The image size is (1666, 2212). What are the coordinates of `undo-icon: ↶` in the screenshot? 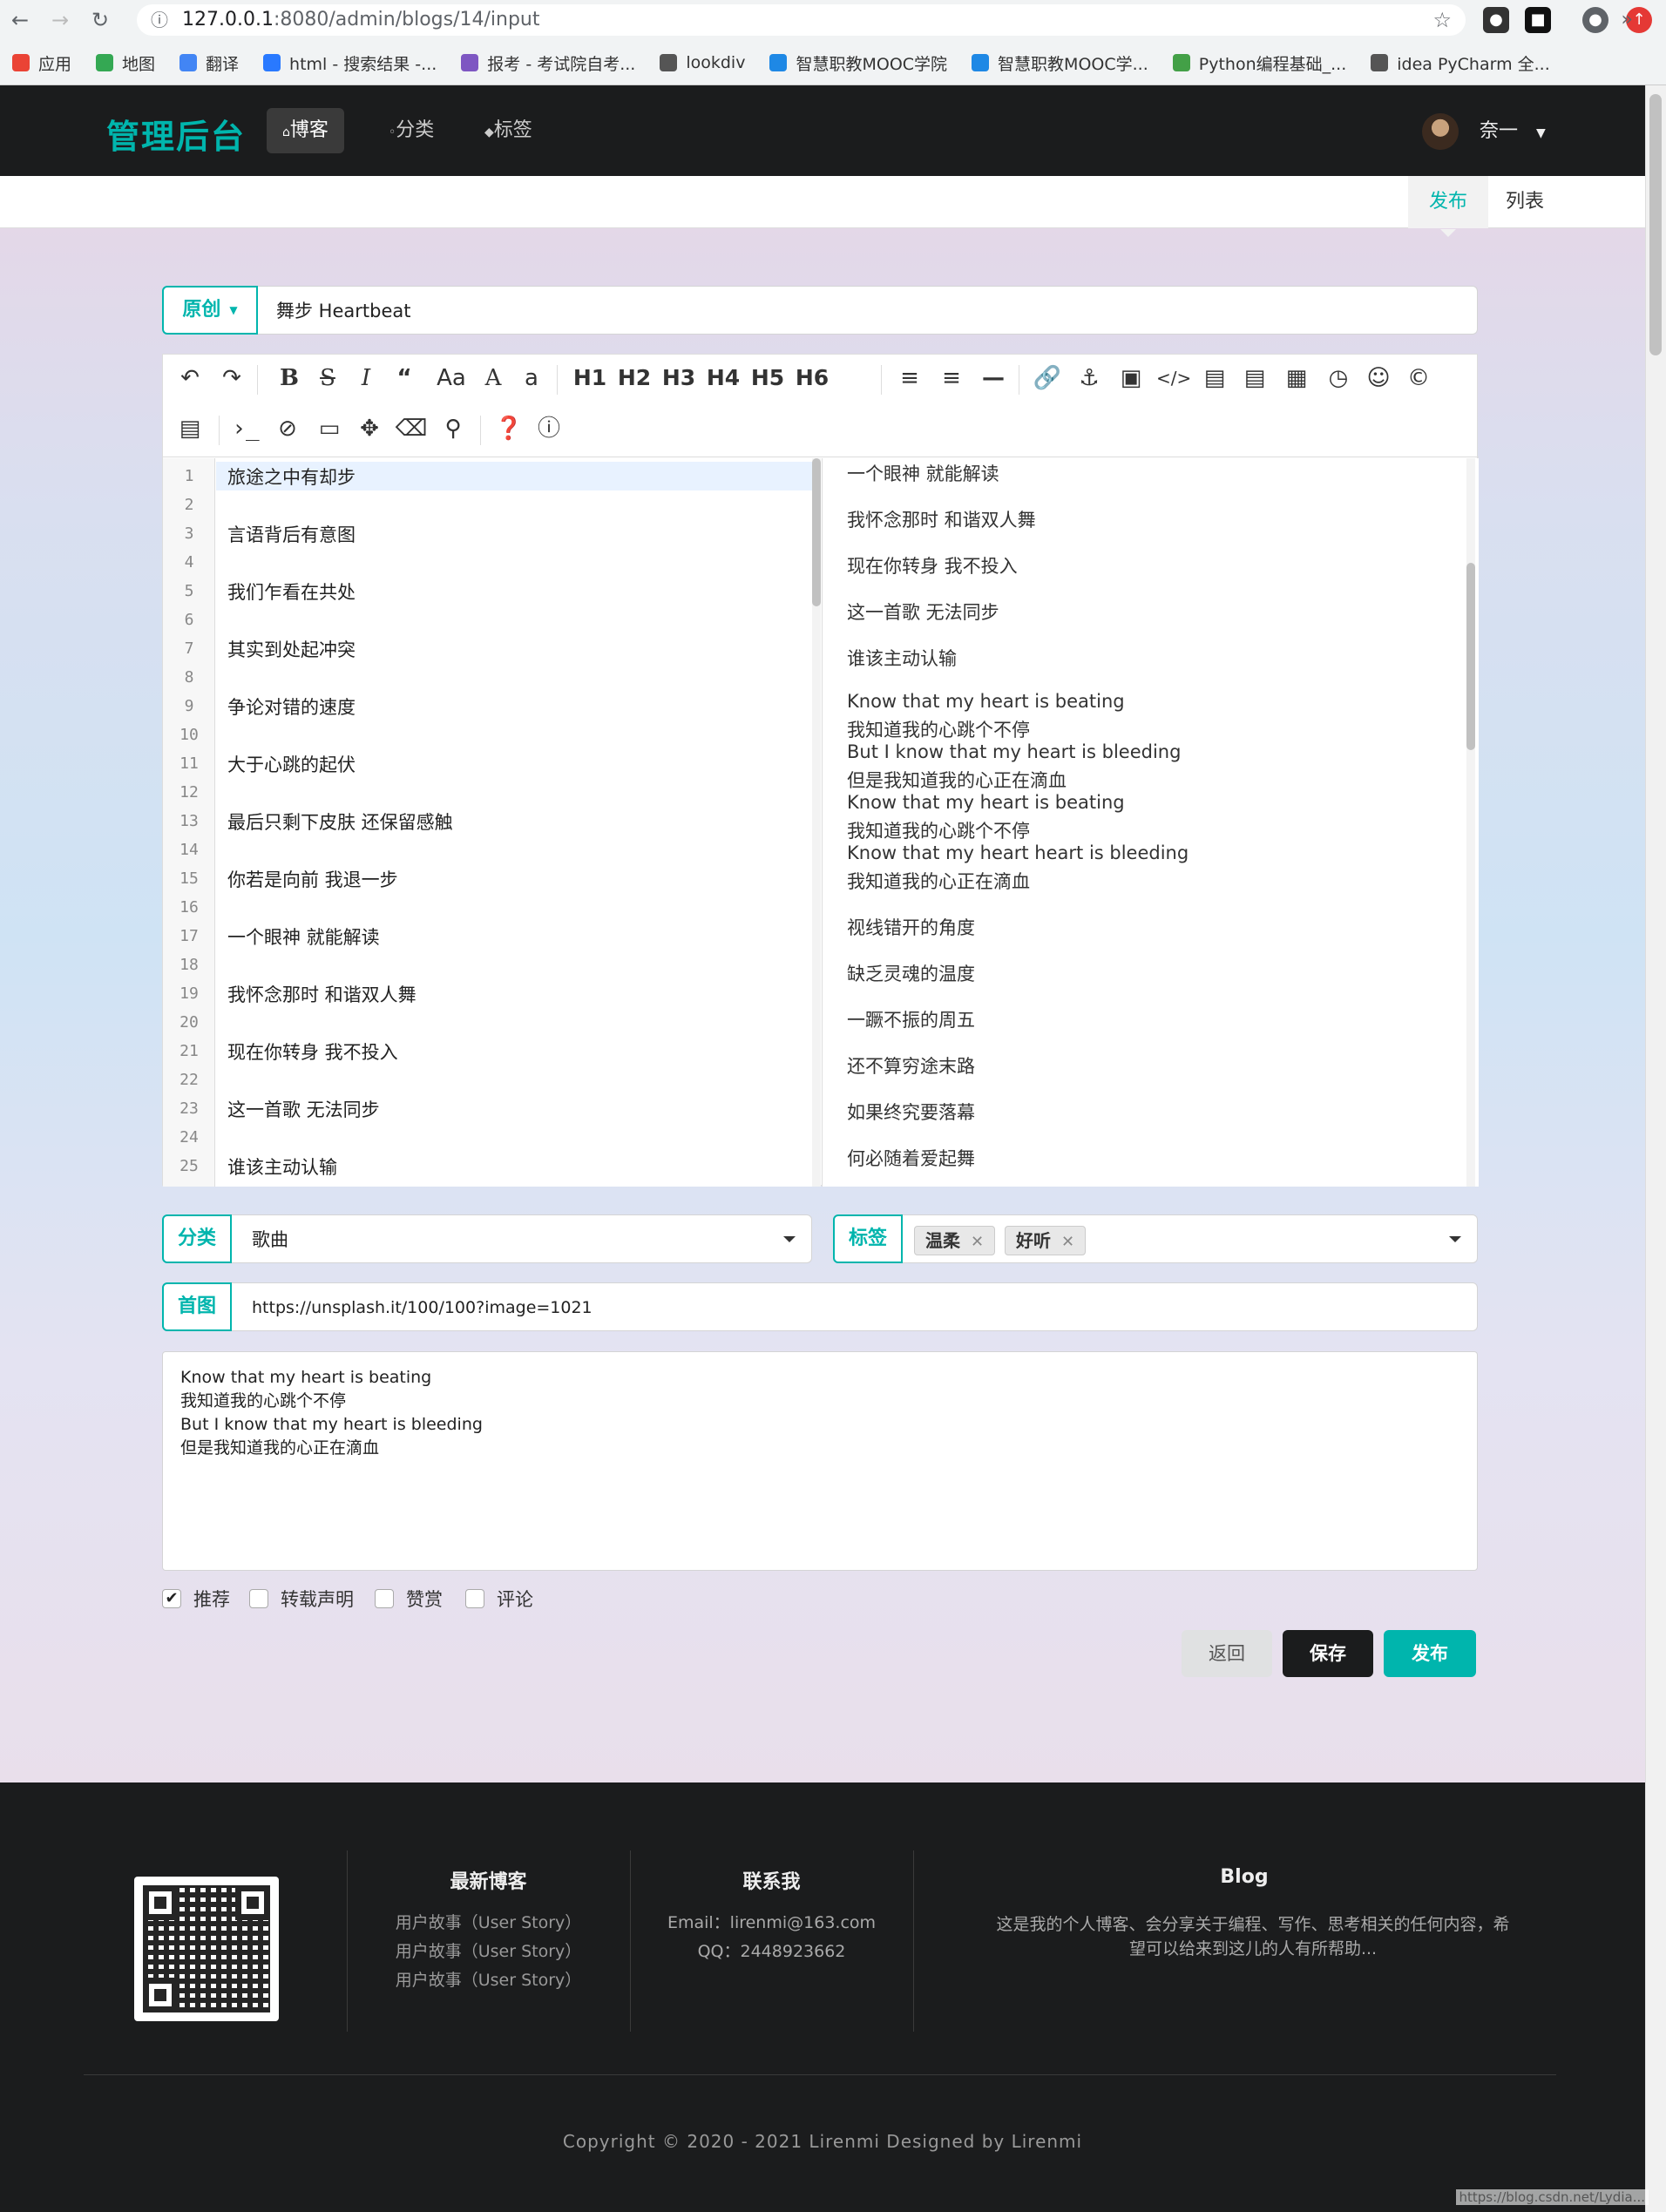 It's located at (190, 378).